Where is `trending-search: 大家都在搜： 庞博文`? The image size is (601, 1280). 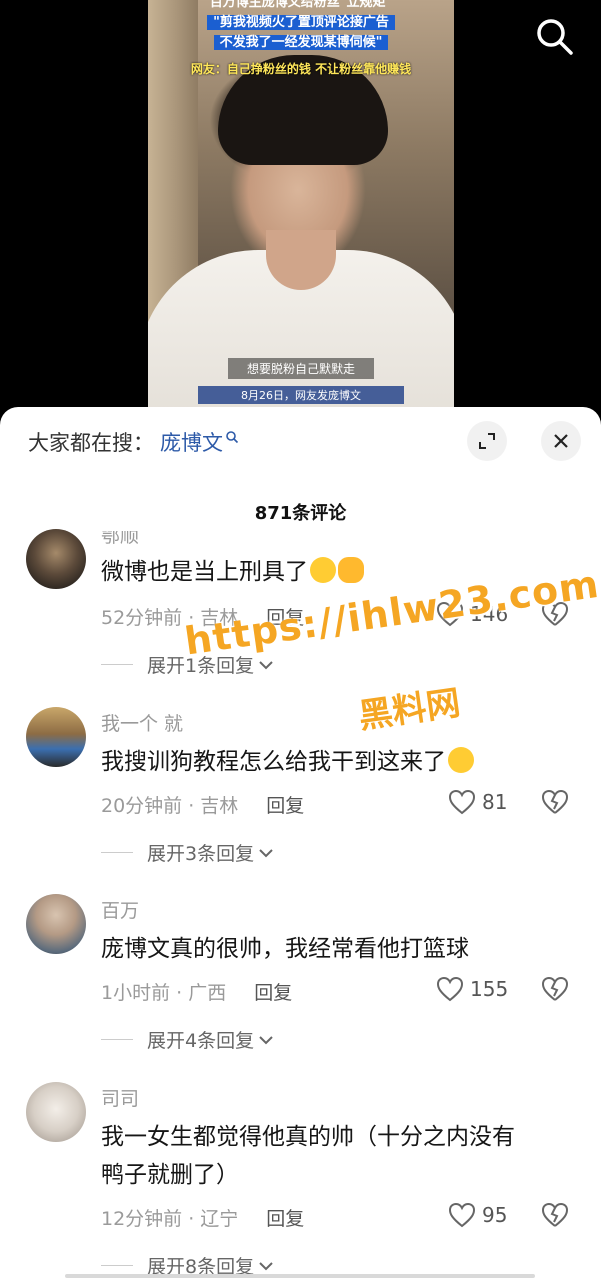
trending-search: 大家都在搜： 庞博文 is located at coordinates (133, 442).